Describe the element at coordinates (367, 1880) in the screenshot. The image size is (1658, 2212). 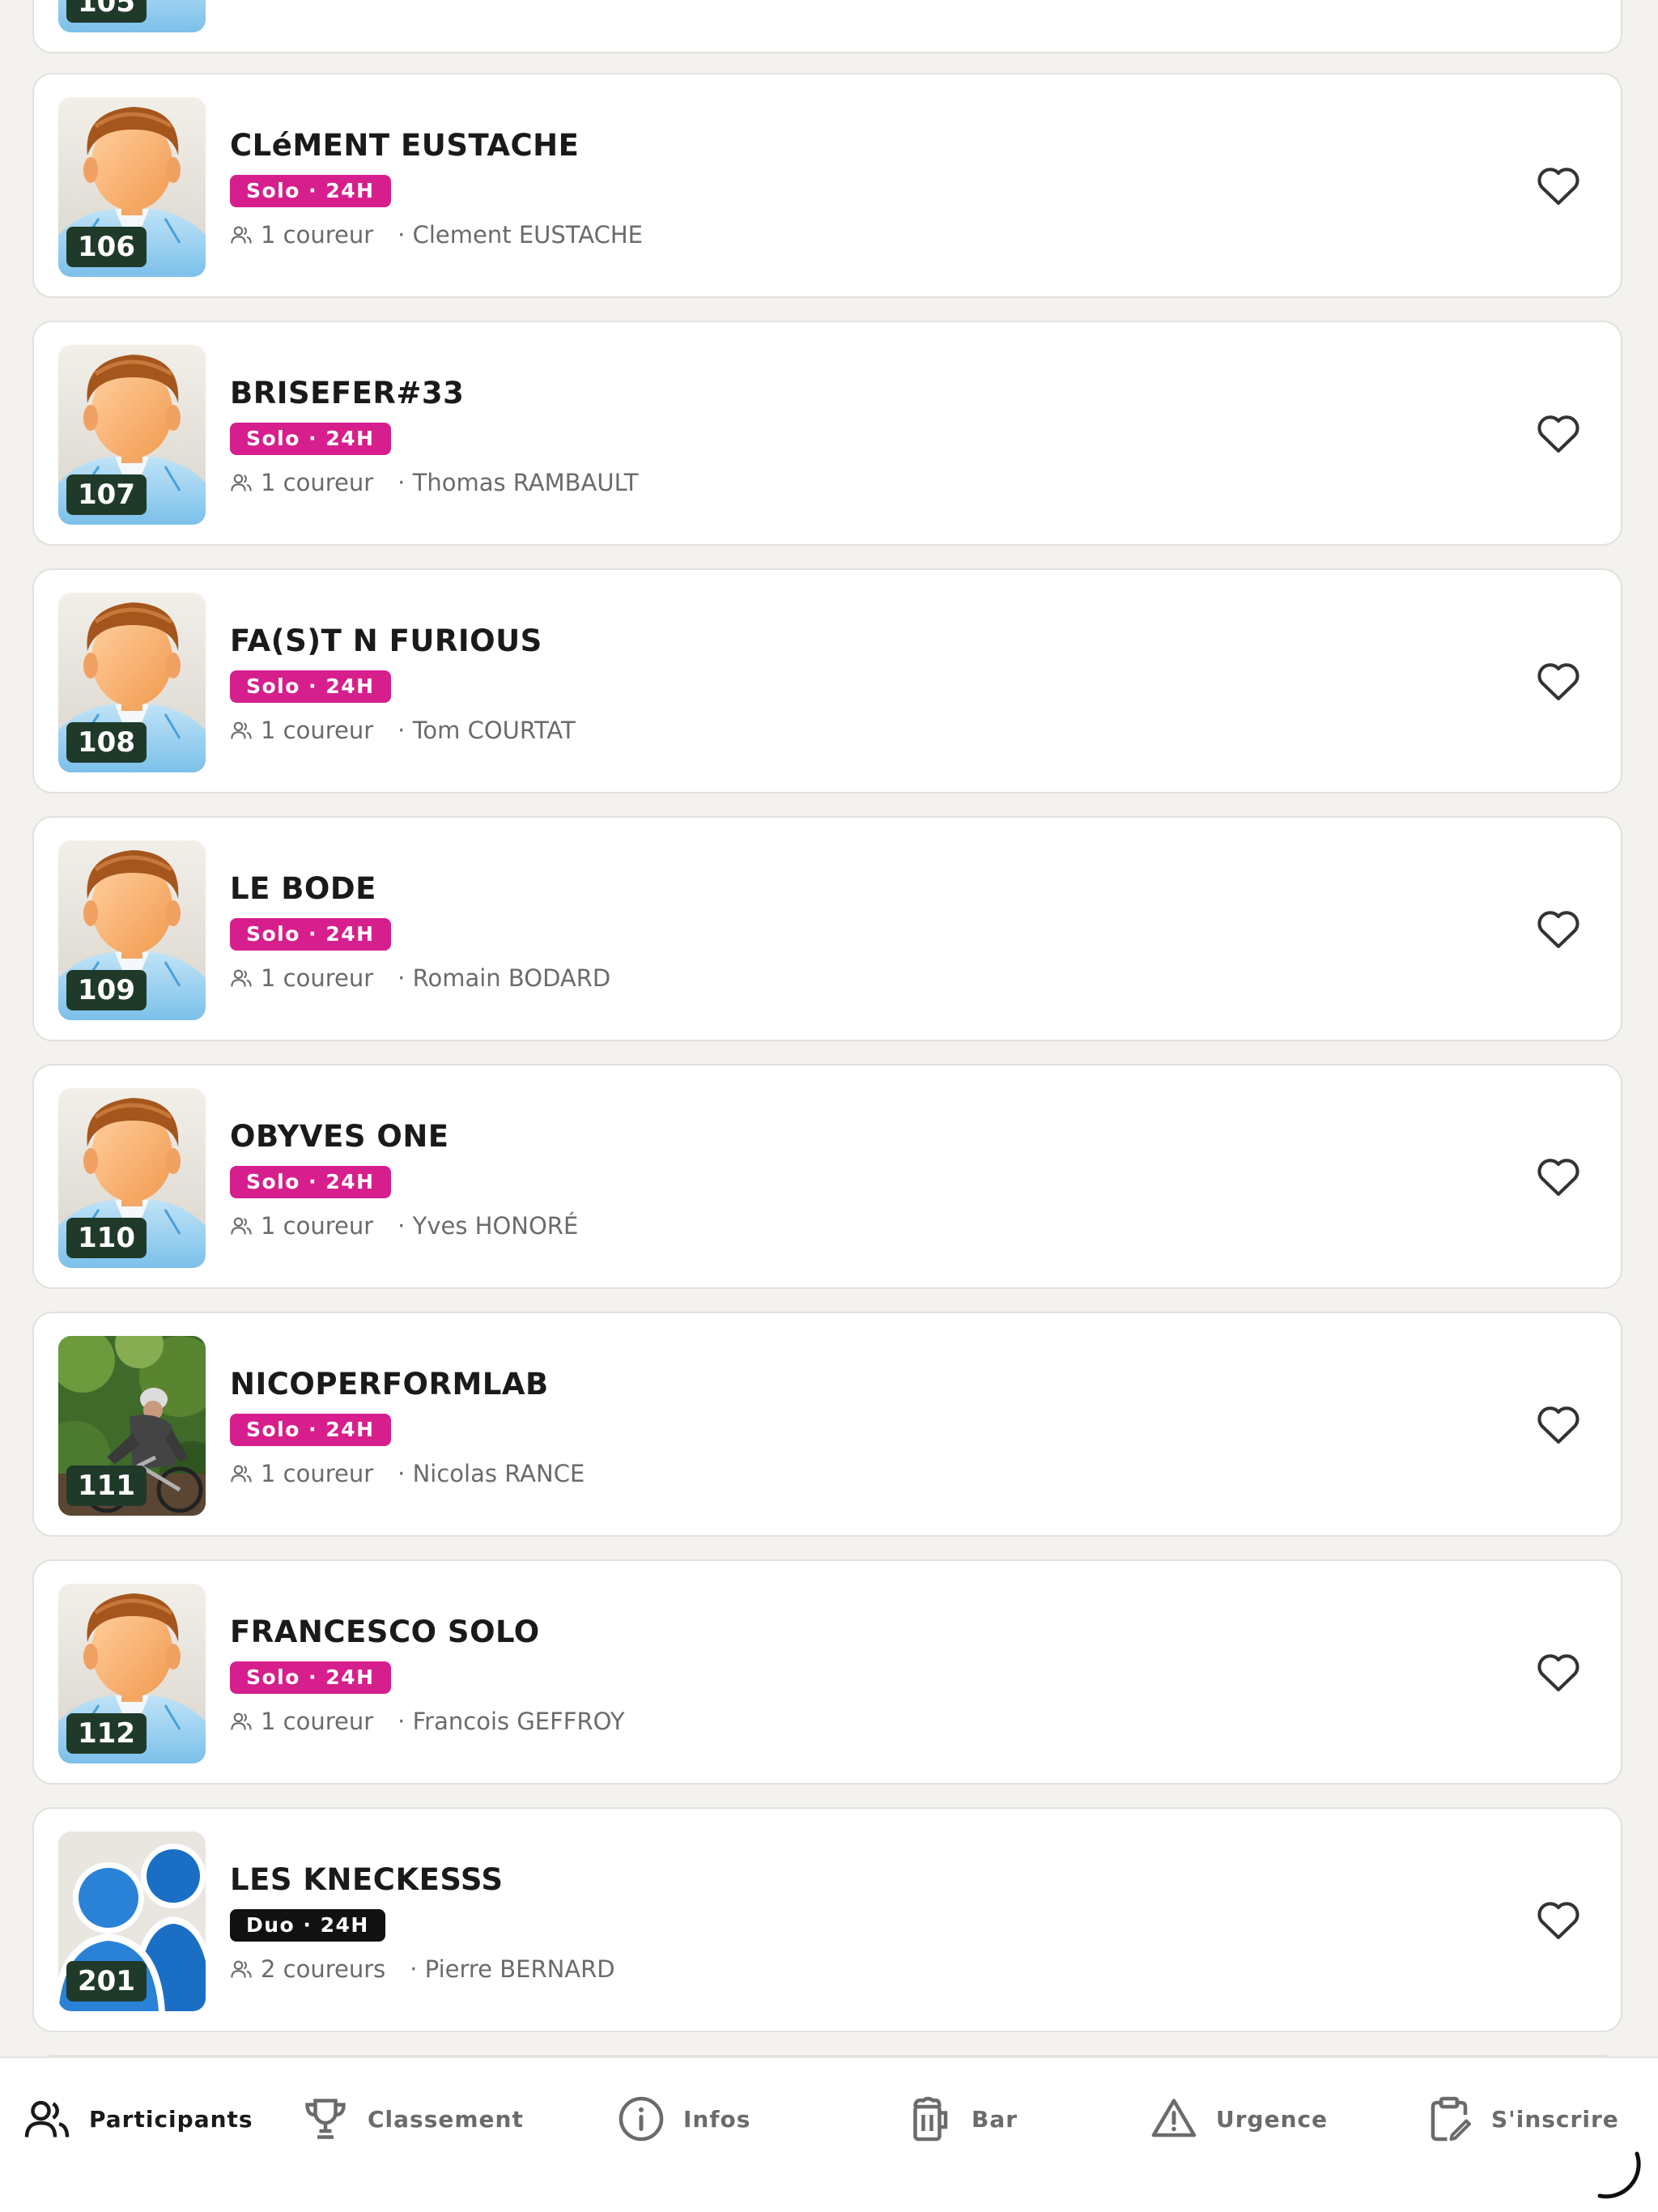
I see `team-name: LES KNECKESSS` at that location.